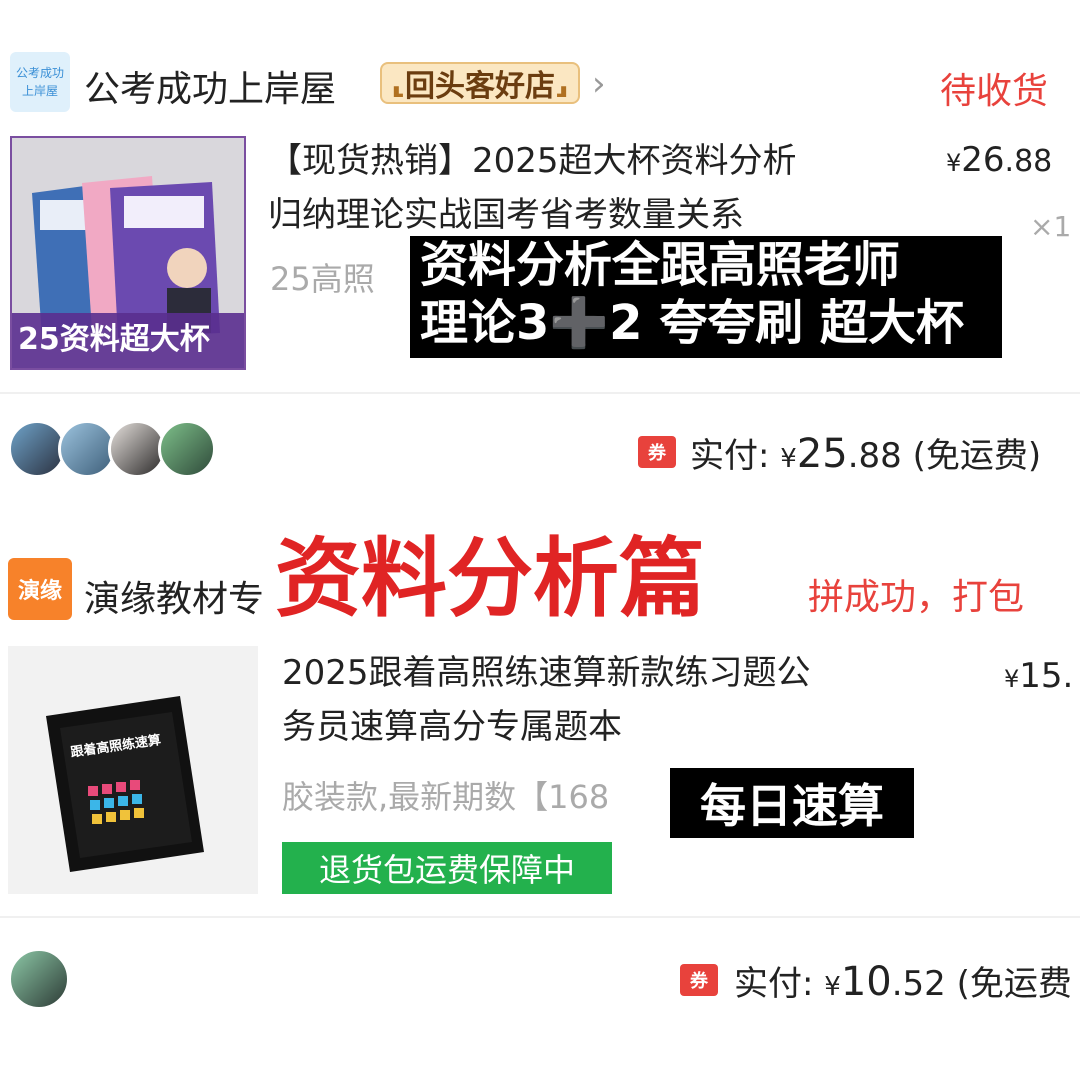 This screenshot has width=1080, height=1080. Describe the element at coordinates (128, 253) in the screenshot. I see `product-image: 25资料超大杯` at that location.